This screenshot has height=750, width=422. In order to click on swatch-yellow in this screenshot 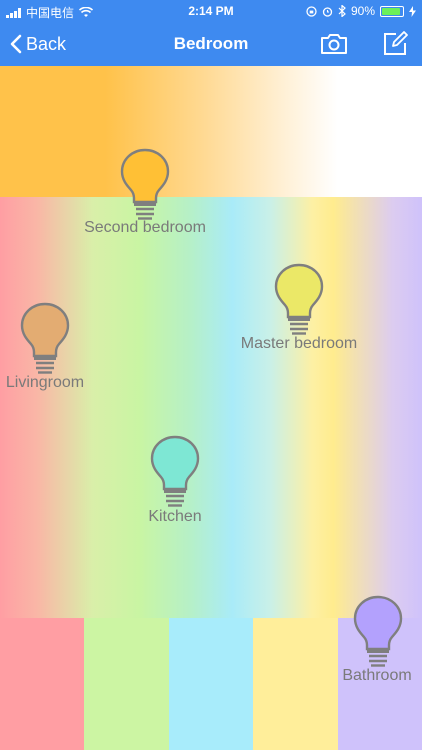, I will do `click(295, 684)`.